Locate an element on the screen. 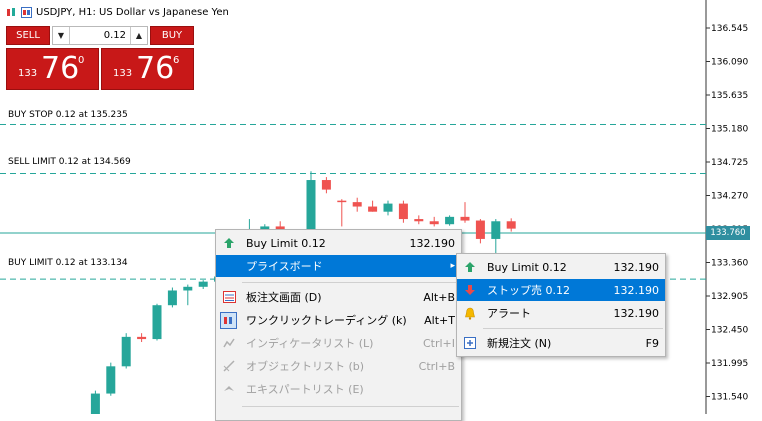 This screenshot has width=762, height=421. chart-header: USDJPY, H1: US Dollar vs Japanese Yen is located at coordinates (117, 12).